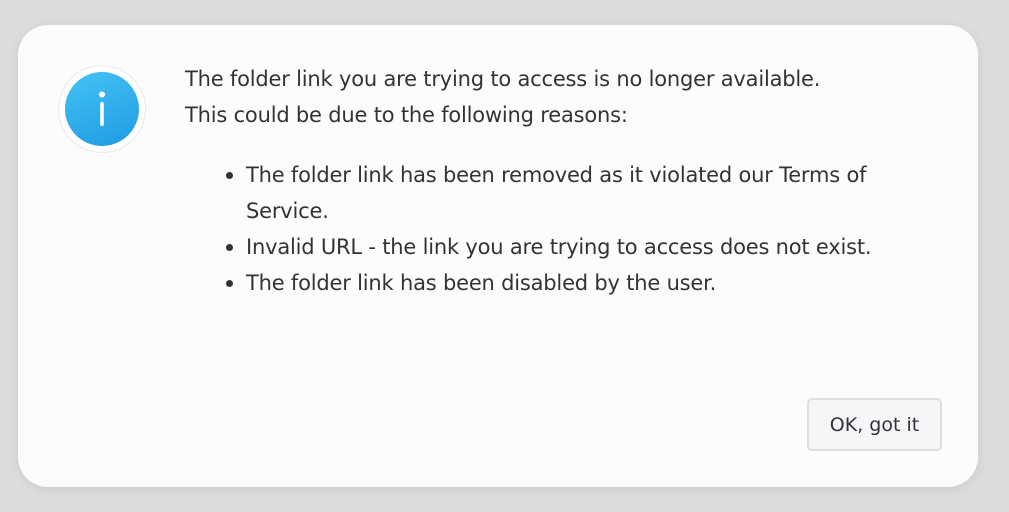  I want to click on ok-got-it-button: OK, got it, so click(874, 424).